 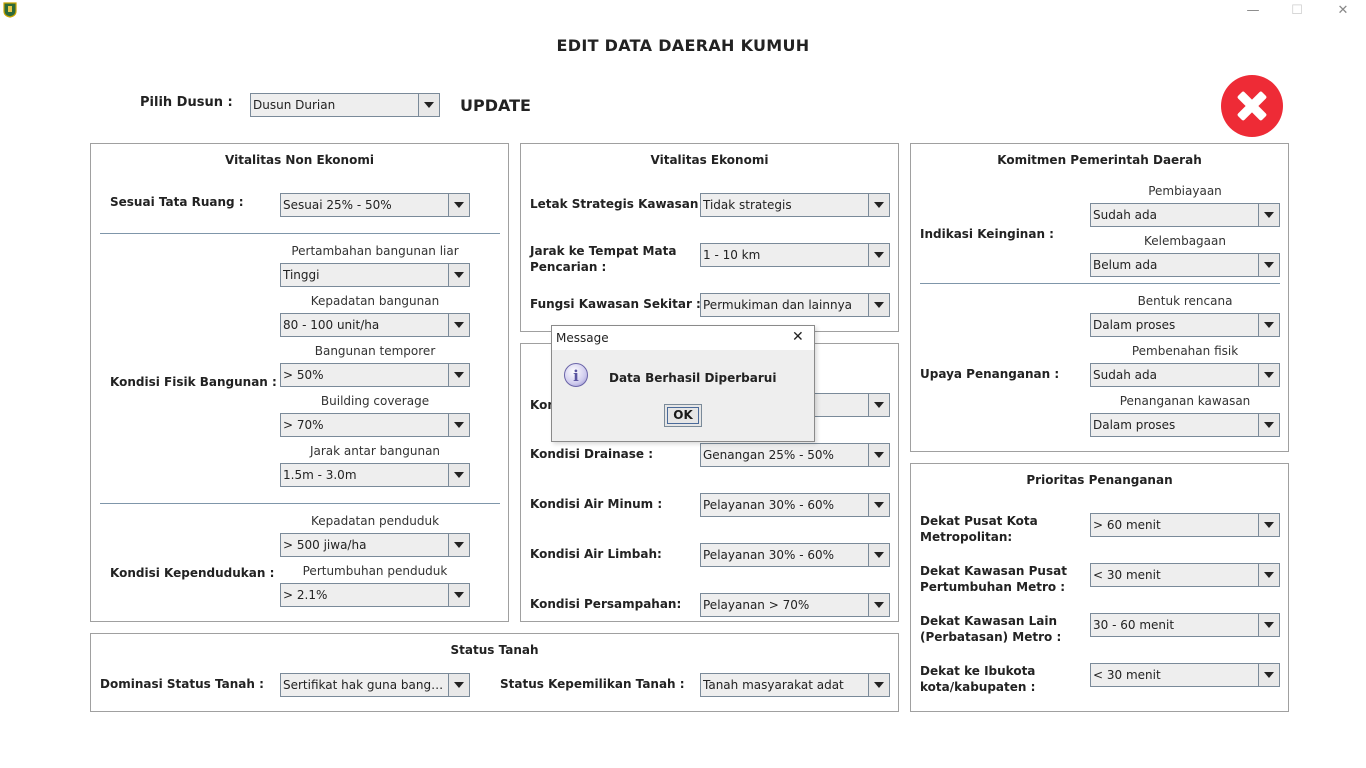 I want to click on jarak-bangunan-select: 1.5m - 3.0m, so click(x=375, y=475).